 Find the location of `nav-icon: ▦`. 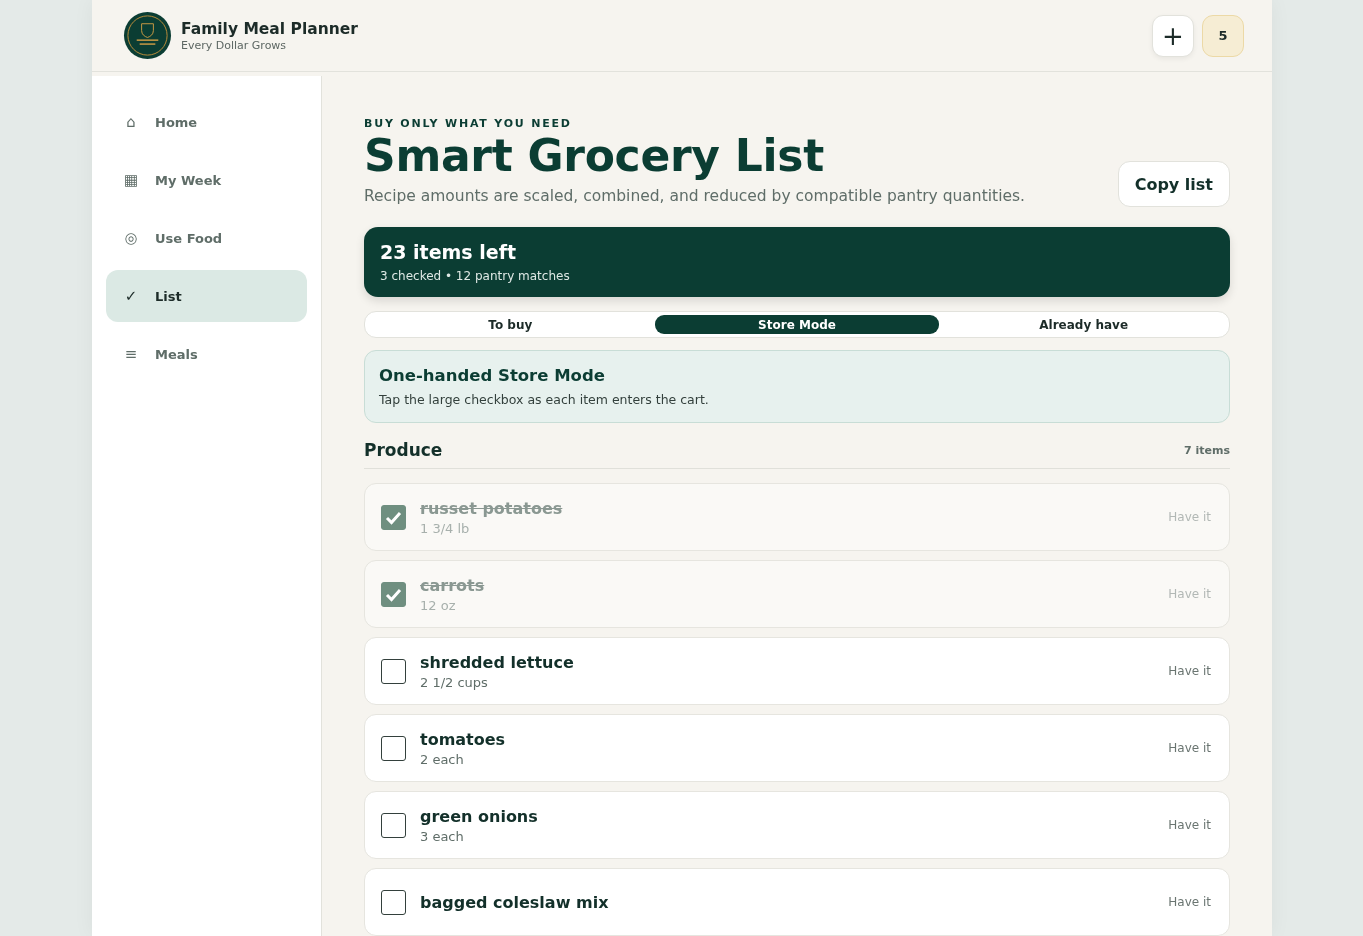

nav-icon: ▦ is located at coordinates (131, 180).